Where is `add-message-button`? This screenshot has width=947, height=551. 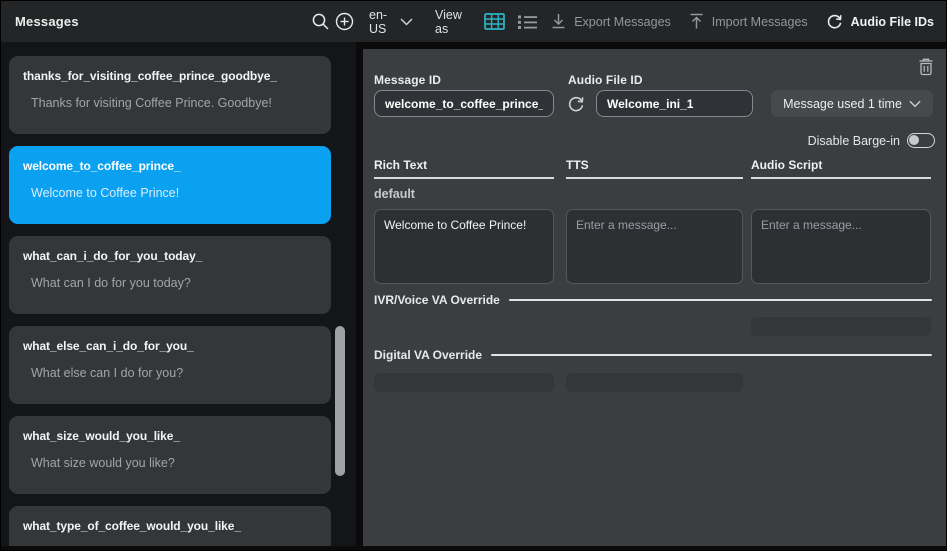 add-message-button is located at coordinates (344, 22).